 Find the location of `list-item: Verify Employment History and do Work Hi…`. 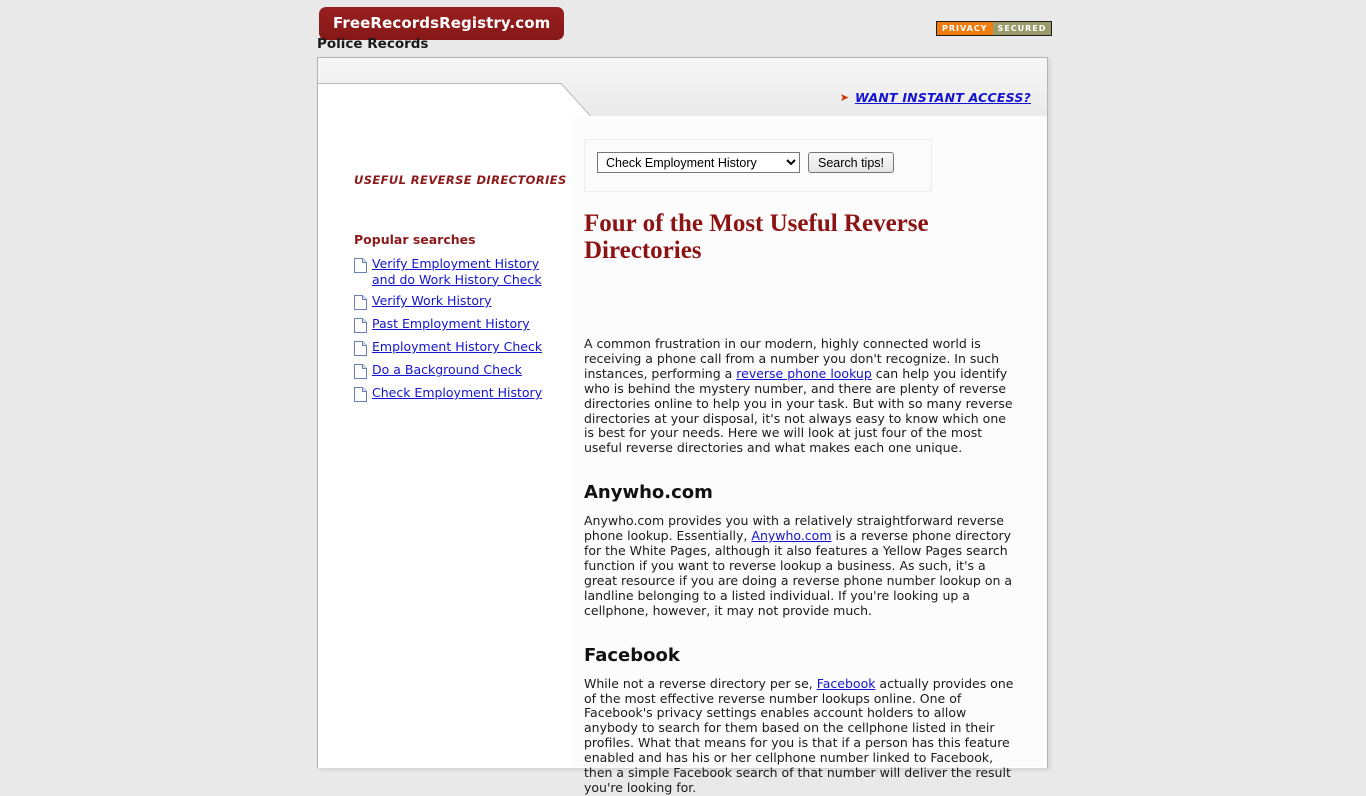

list-item: Verify Employment History and do Work Hi… is located at coordinates (462, 271).